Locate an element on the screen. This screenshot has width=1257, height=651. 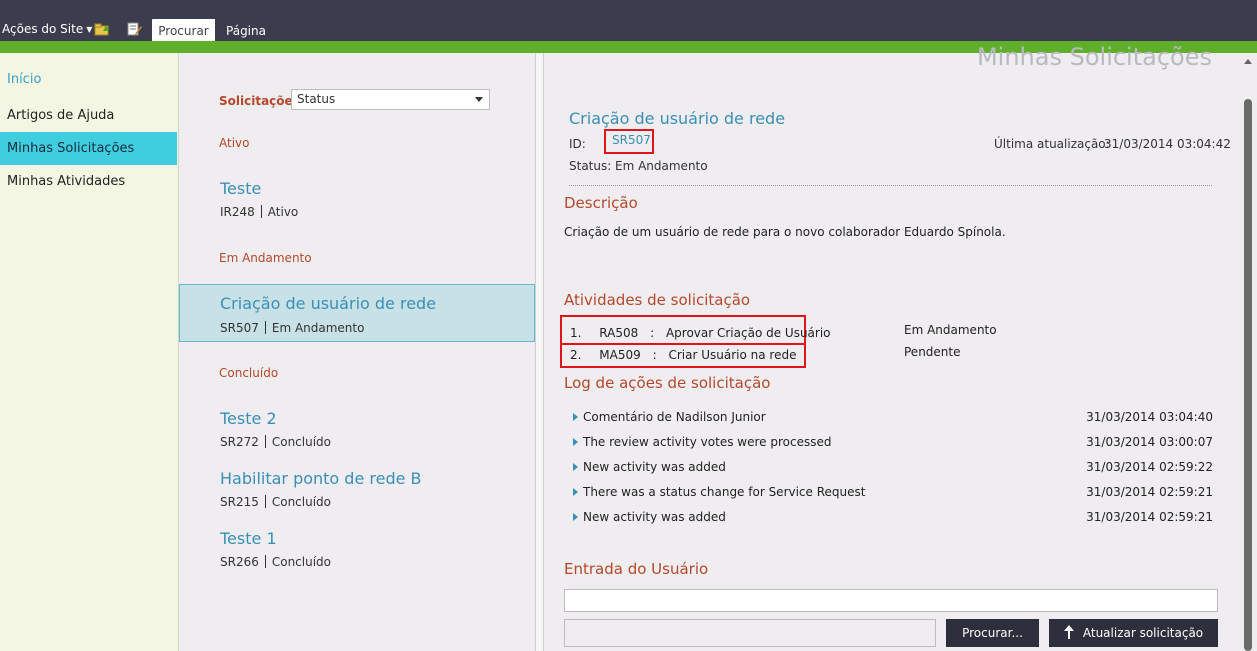
tab-procurar: Procurar is located at coordinates (183, 30).